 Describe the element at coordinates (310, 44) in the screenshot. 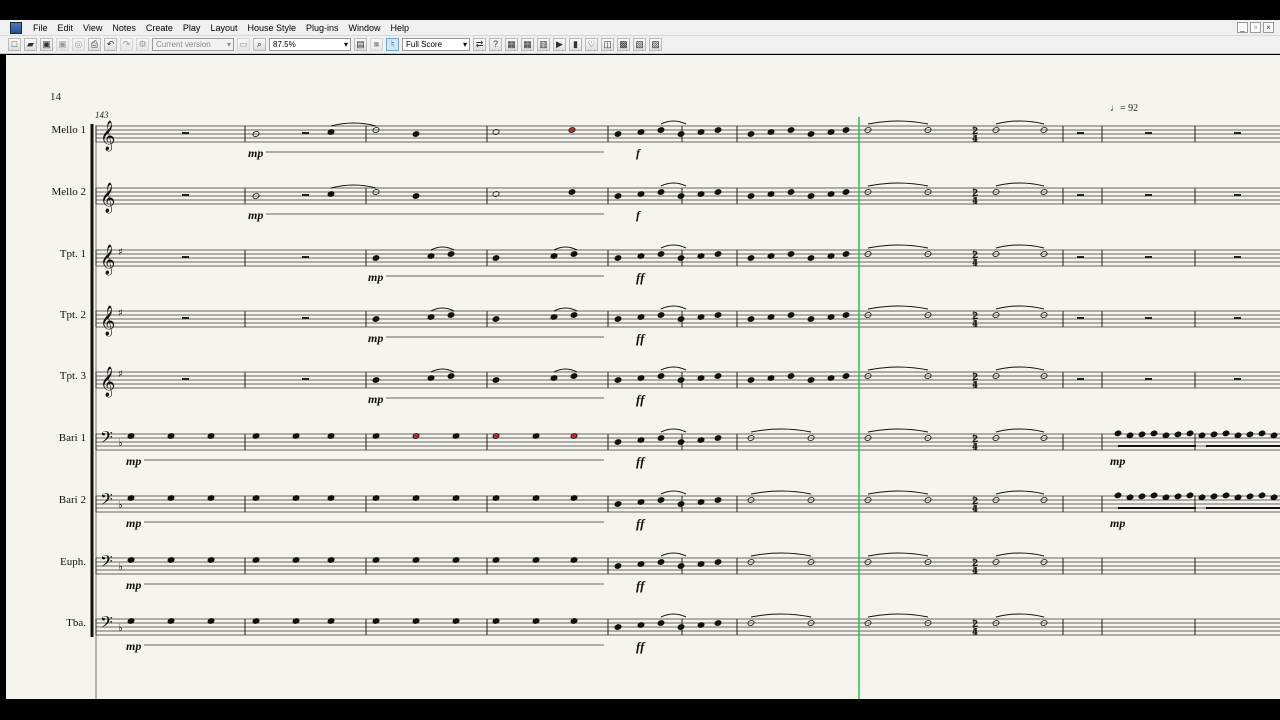

I see `zoom-select: 87.5% ▾` at that location.